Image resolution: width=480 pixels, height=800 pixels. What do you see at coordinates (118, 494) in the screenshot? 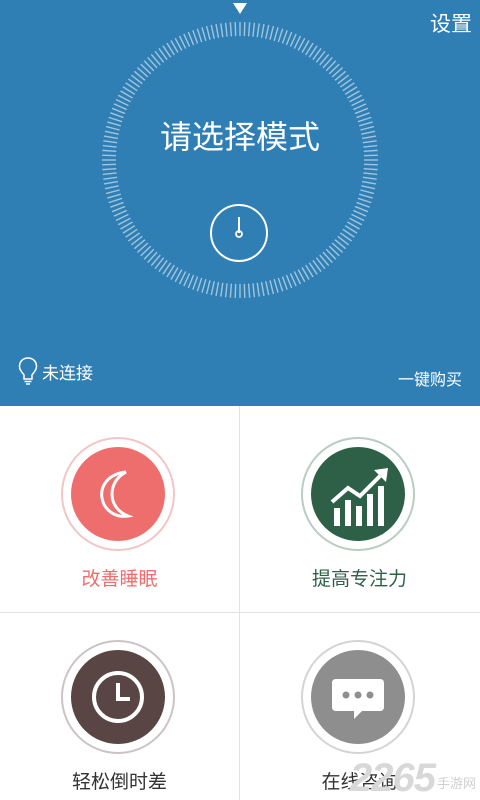
I see `moon-icon` at bounding box center [118, 494].